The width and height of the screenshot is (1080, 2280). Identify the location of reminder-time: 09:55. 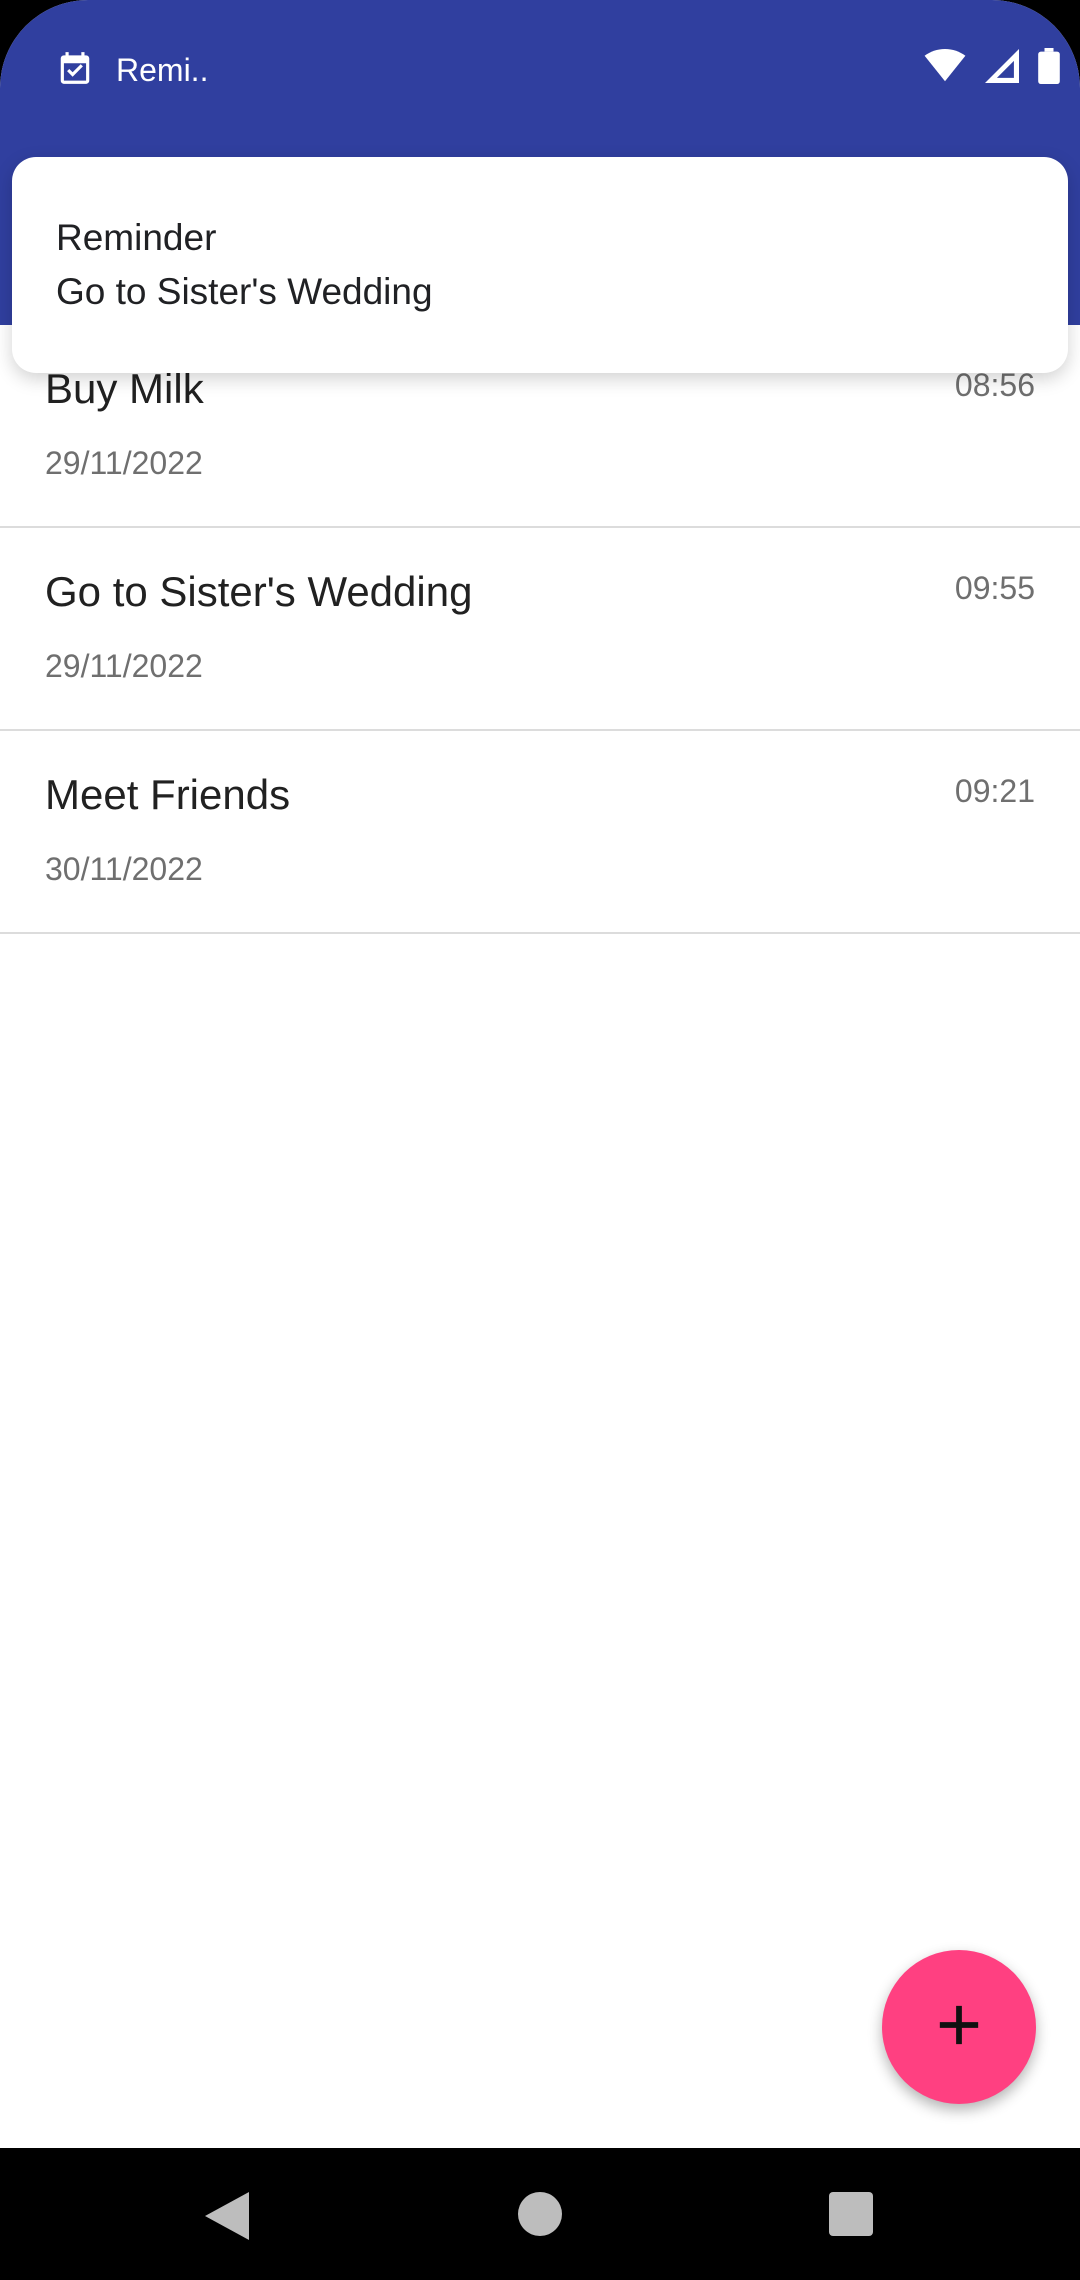
(994, 588).